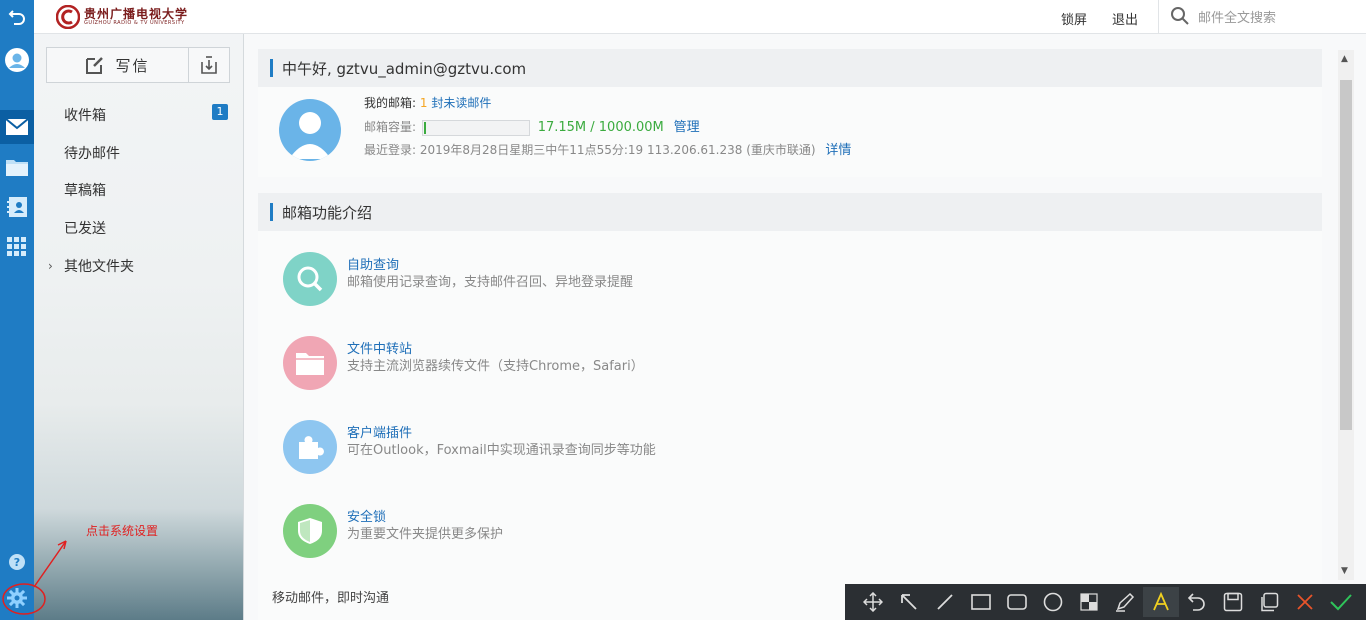 Image resolution: width=1366 pixels, height=620 pixels. I want to click on arrow-tool, so click(909, 602).